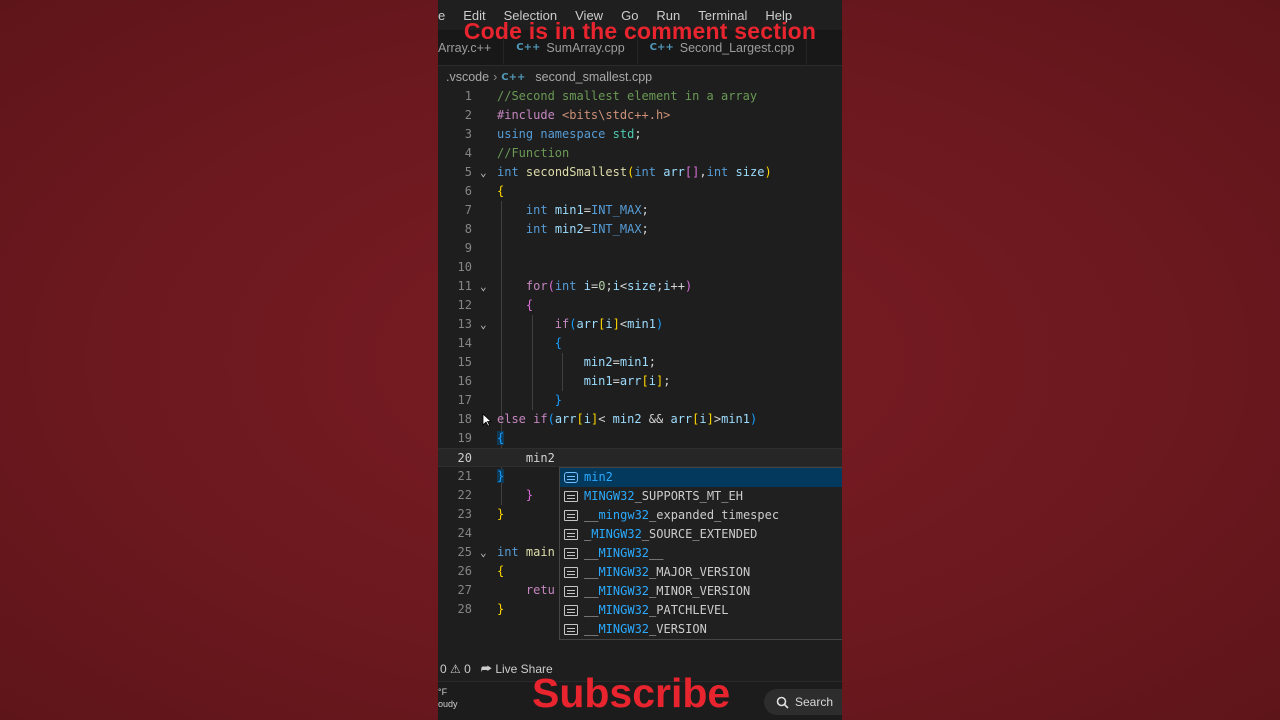  What do you see at coordinates (640, 229) in the screenshot?
I see `code-line: 8 int min2=INT_MAX;` at bounding box center [640, 229].